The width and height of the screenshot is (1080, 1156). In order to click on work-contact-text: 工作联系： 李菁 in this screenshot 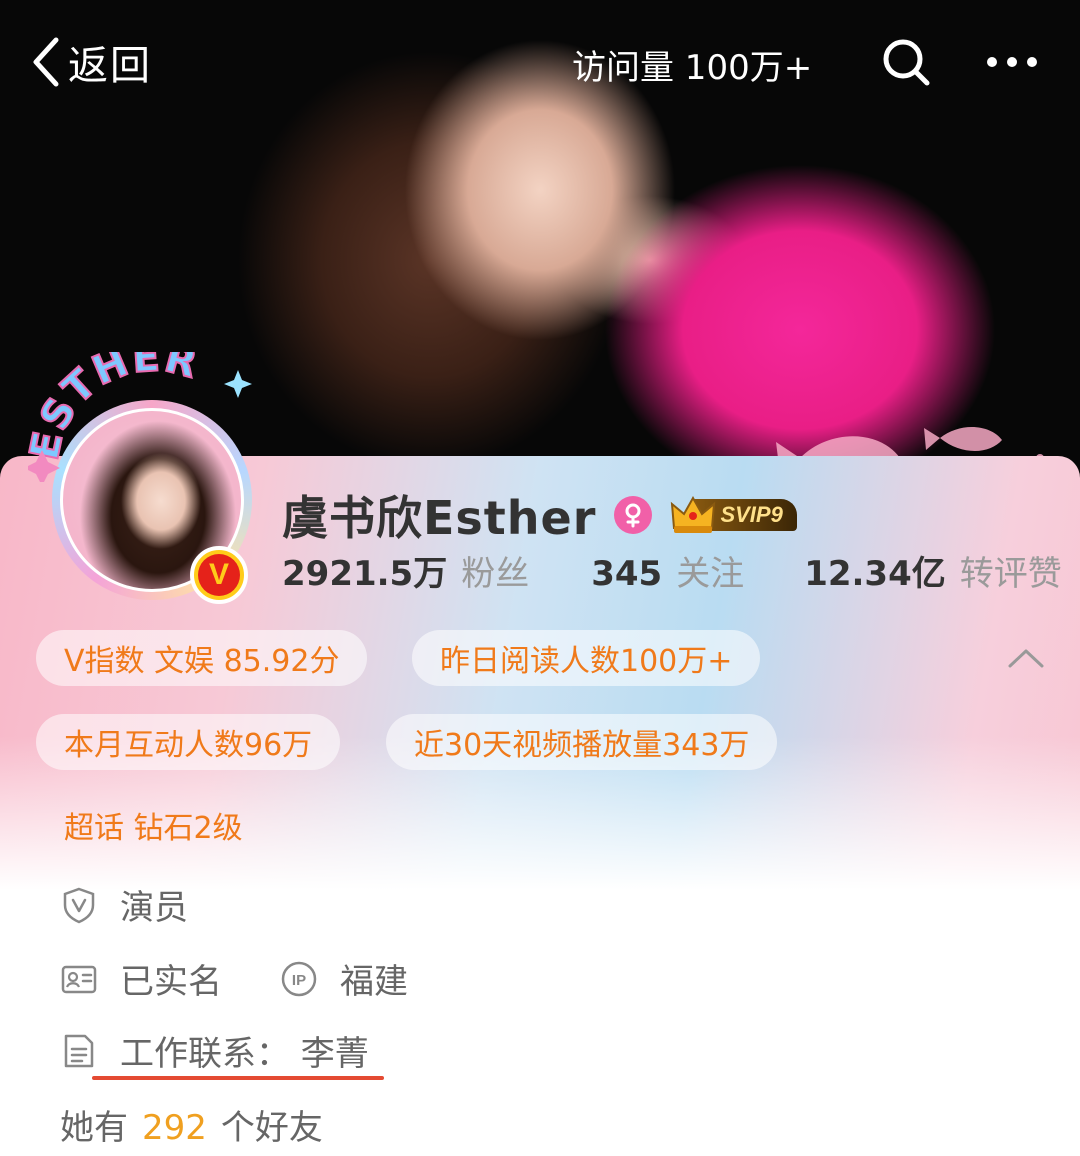, I will do `click(244, 1054)`.